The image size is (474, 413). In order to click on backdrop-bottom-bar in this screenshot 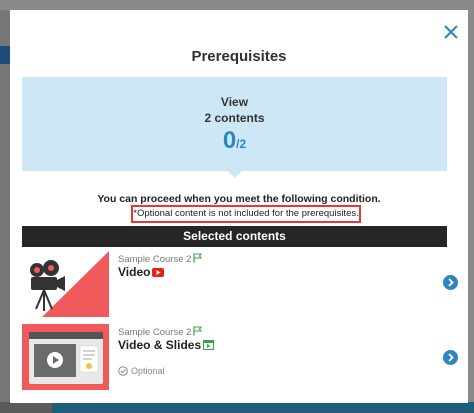, I will do `click(263, 407)`.